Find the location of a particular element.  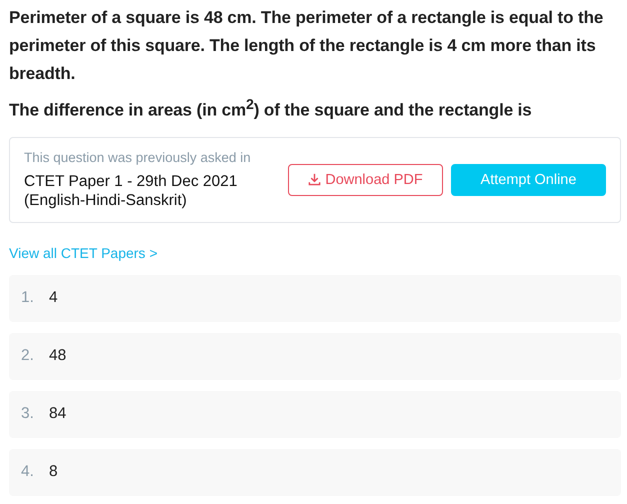

option-text: 4 is located at coordinates (53, 298).